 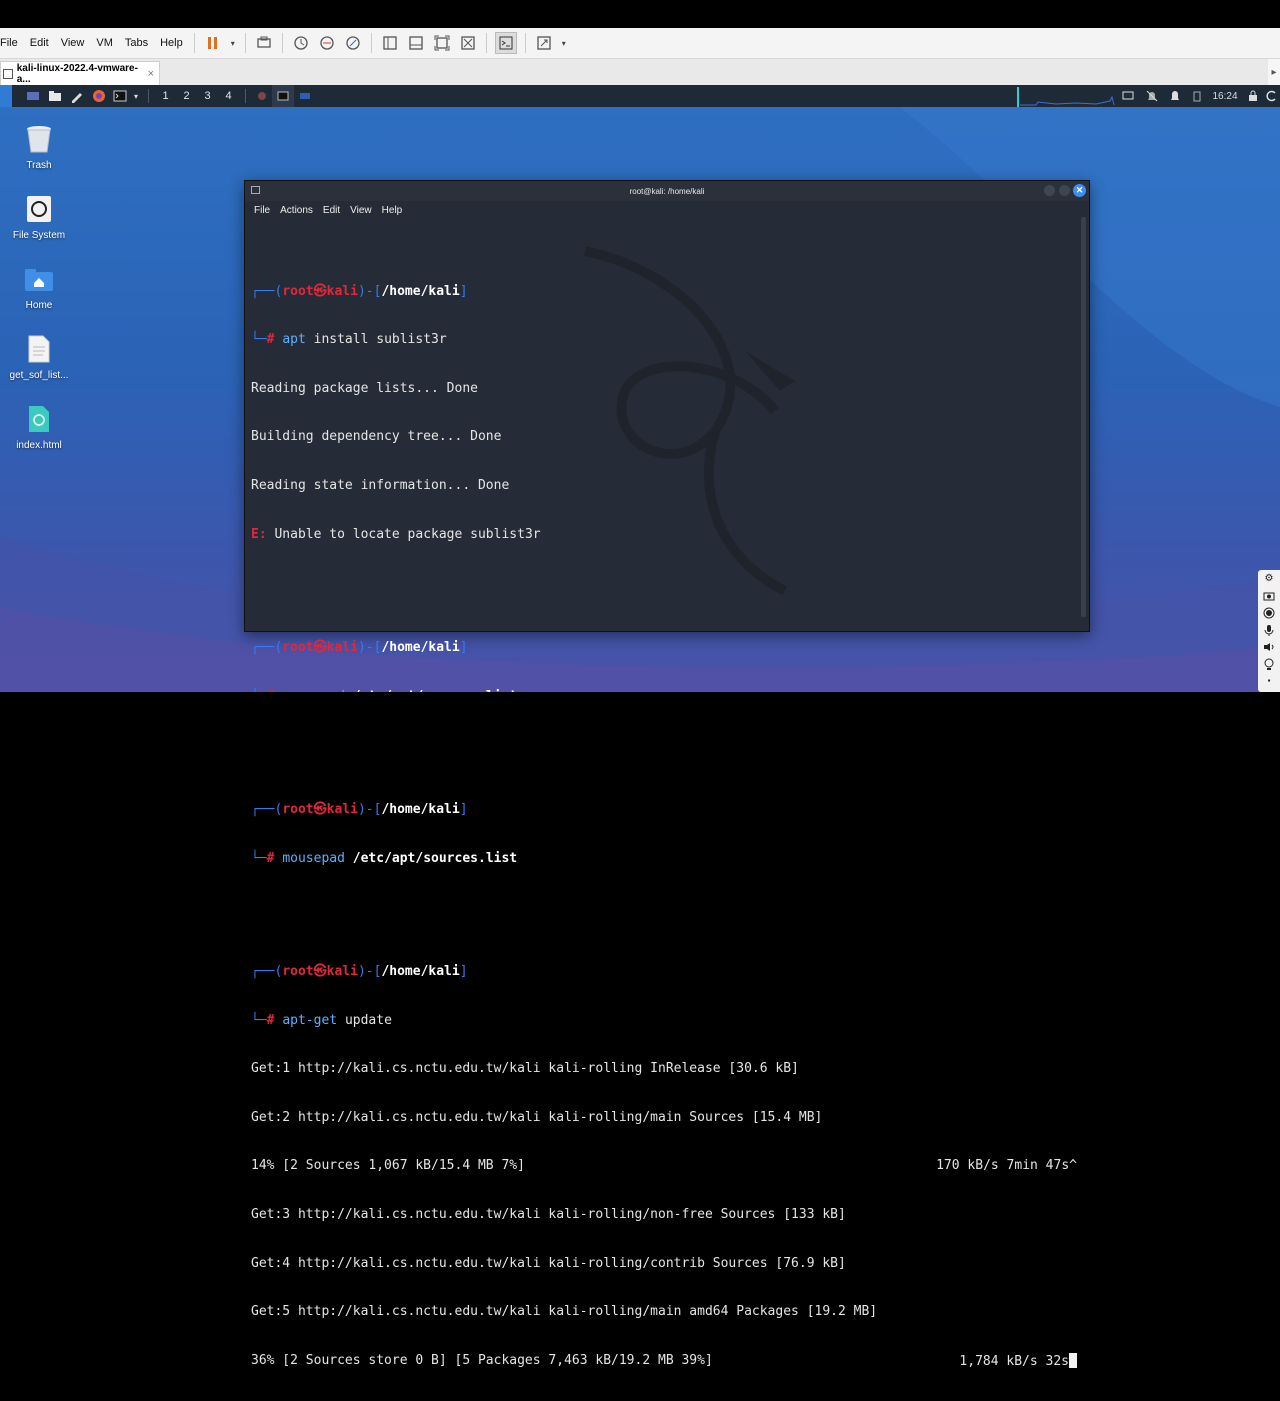 I want to click on terminal-launcher-icon, so click(x=120, y=96).